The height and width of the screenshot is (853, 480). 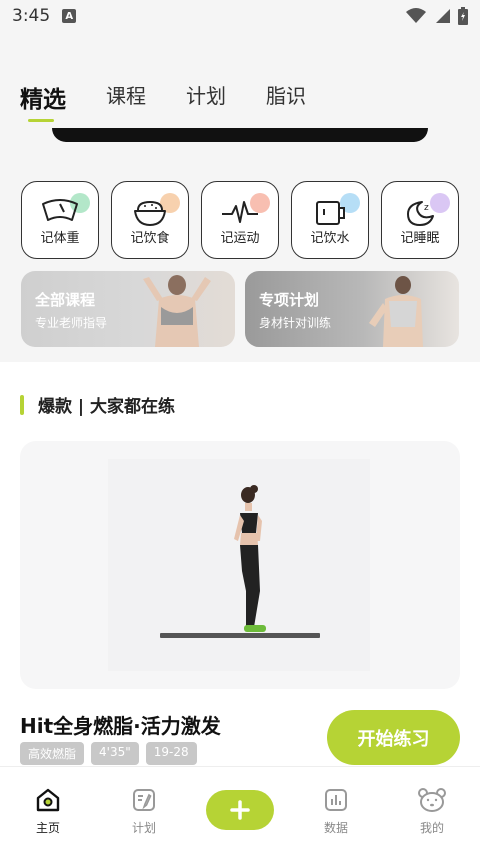 What do you see at coordinates (286, 97) in the screenshot?
I see `tab-fat-knowledge: 脂识` at bounding box center [286, 97].